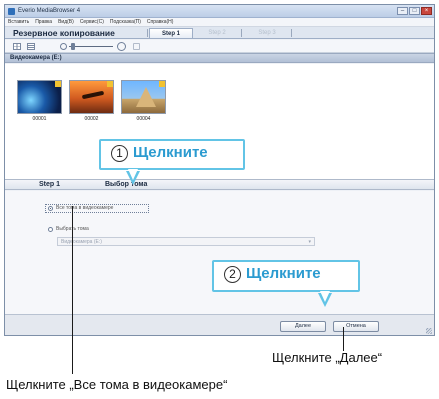  What do you see at coordinates (18, 22) in the screenshot?
I see `menu-item-insert: Вставить` at bounding box center [18, 22].